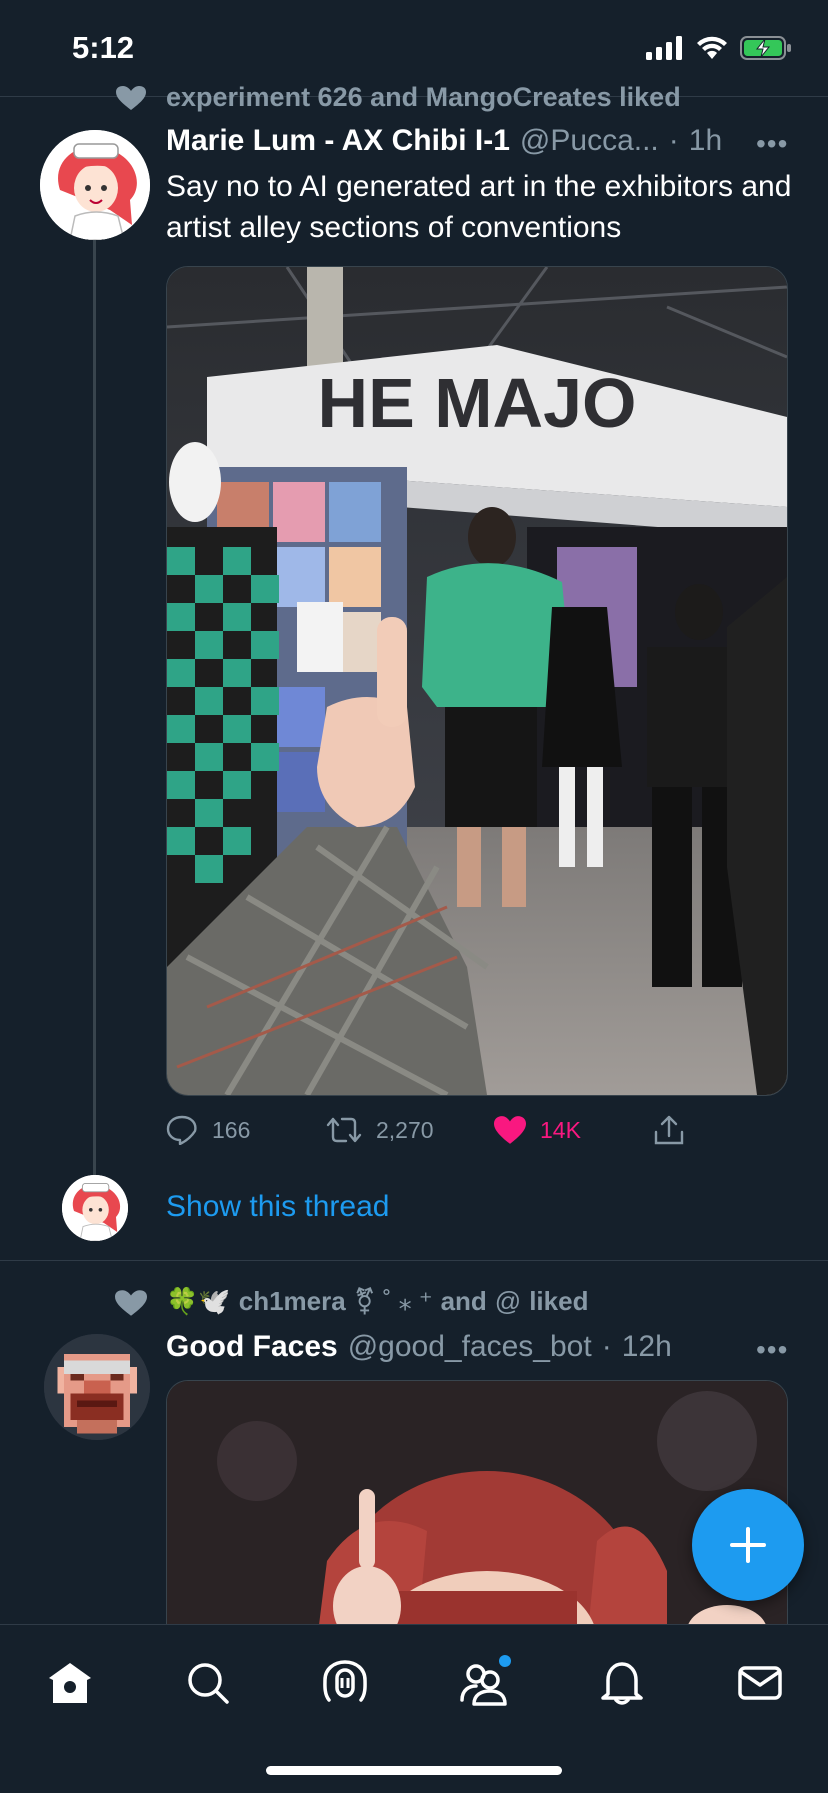 The height and width of the screenshot is (1793, 828). I want to click on heart-filled-icon, so click(510, 1130).